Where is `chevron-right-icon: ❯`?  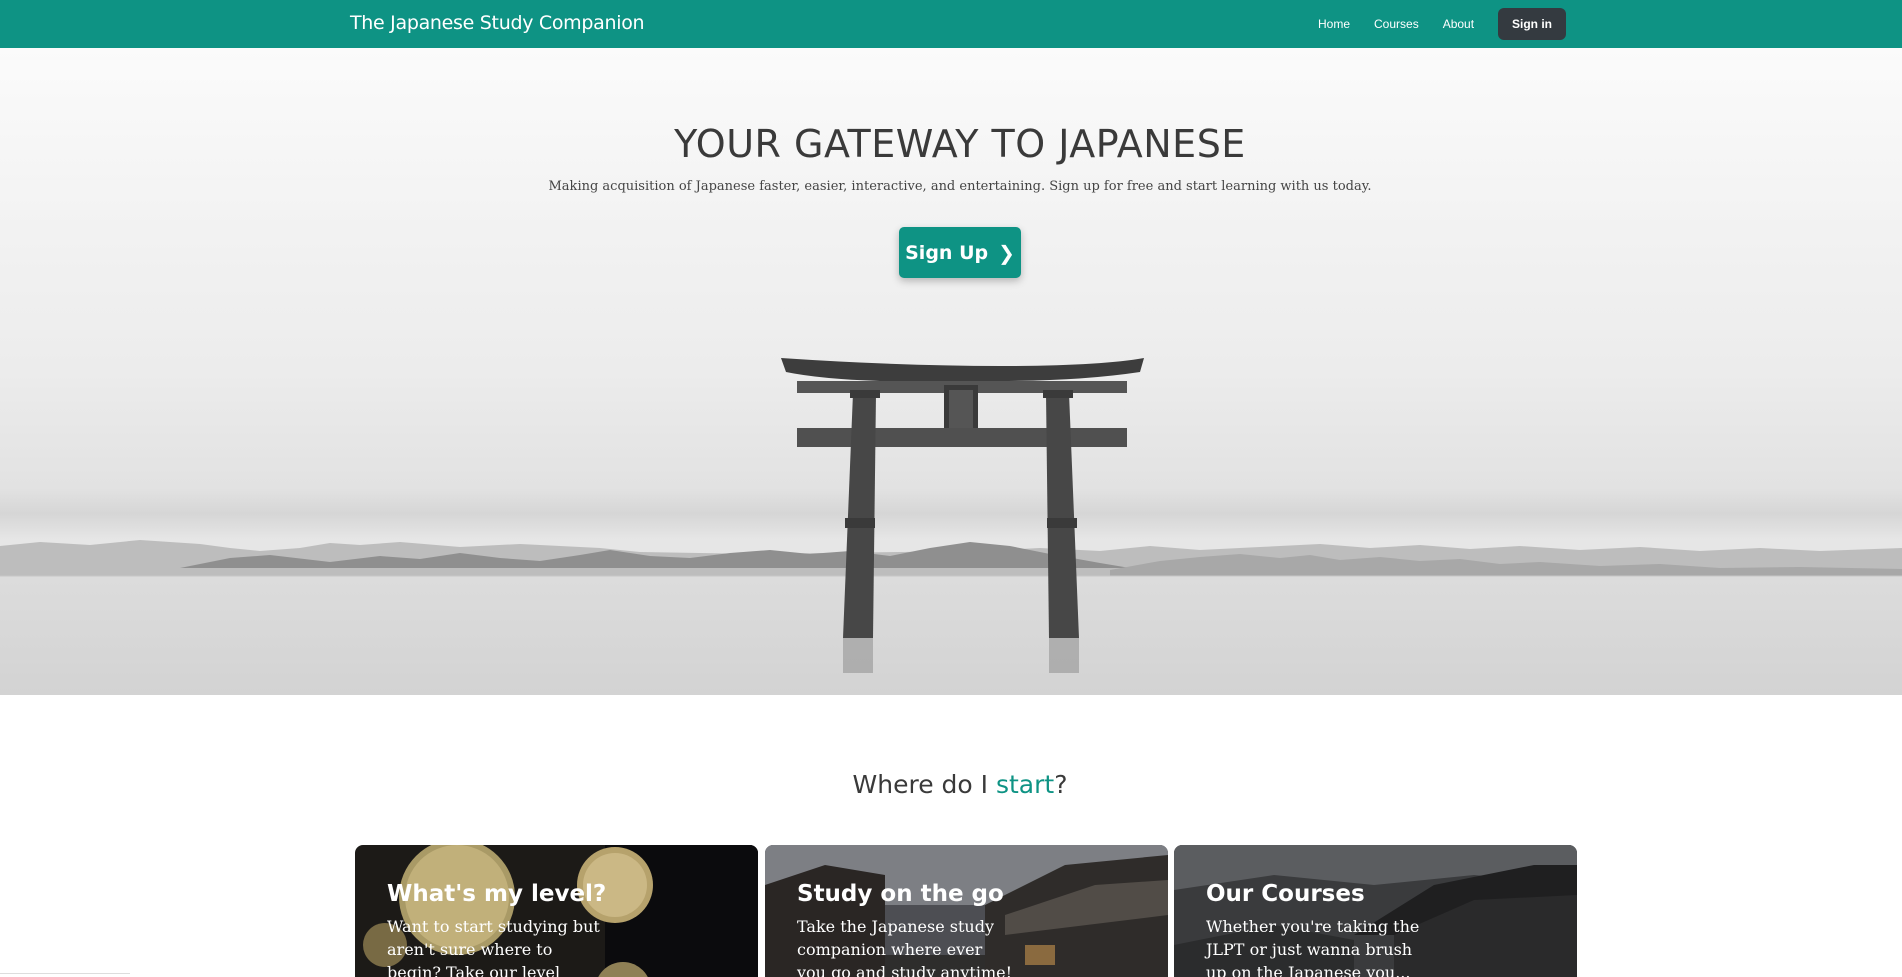
chevron-right-icon: ❯ is located at coordinates (1006, 252).